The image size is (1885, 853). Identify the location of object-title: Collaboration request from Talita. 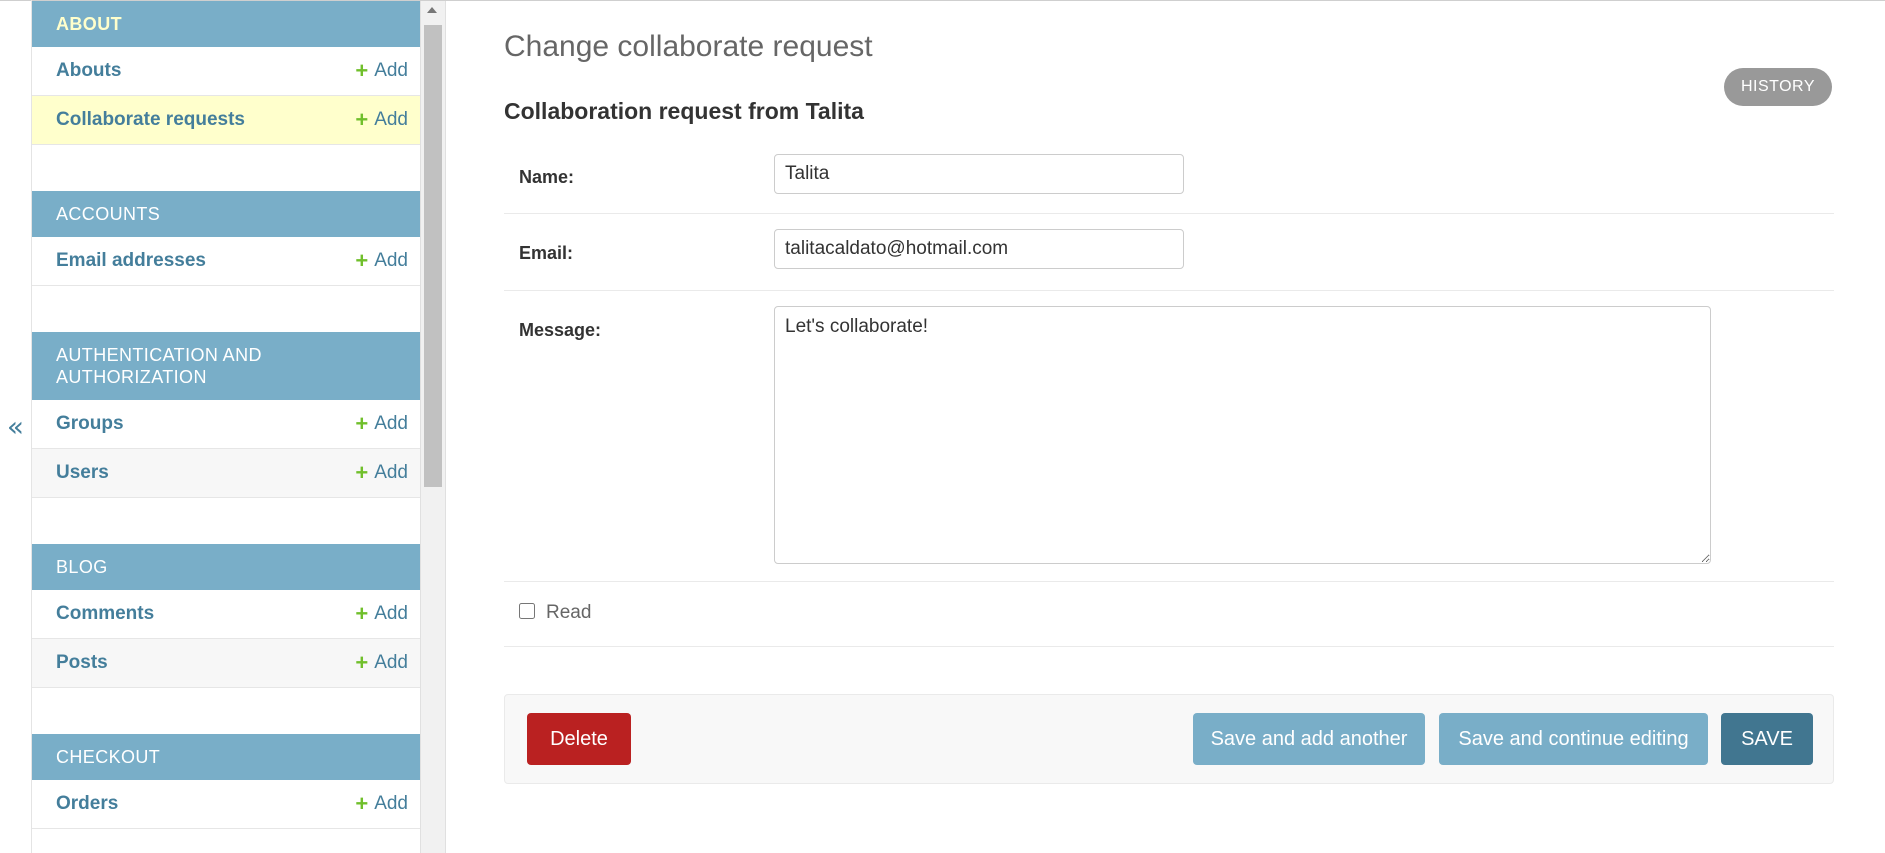
(684, 111).